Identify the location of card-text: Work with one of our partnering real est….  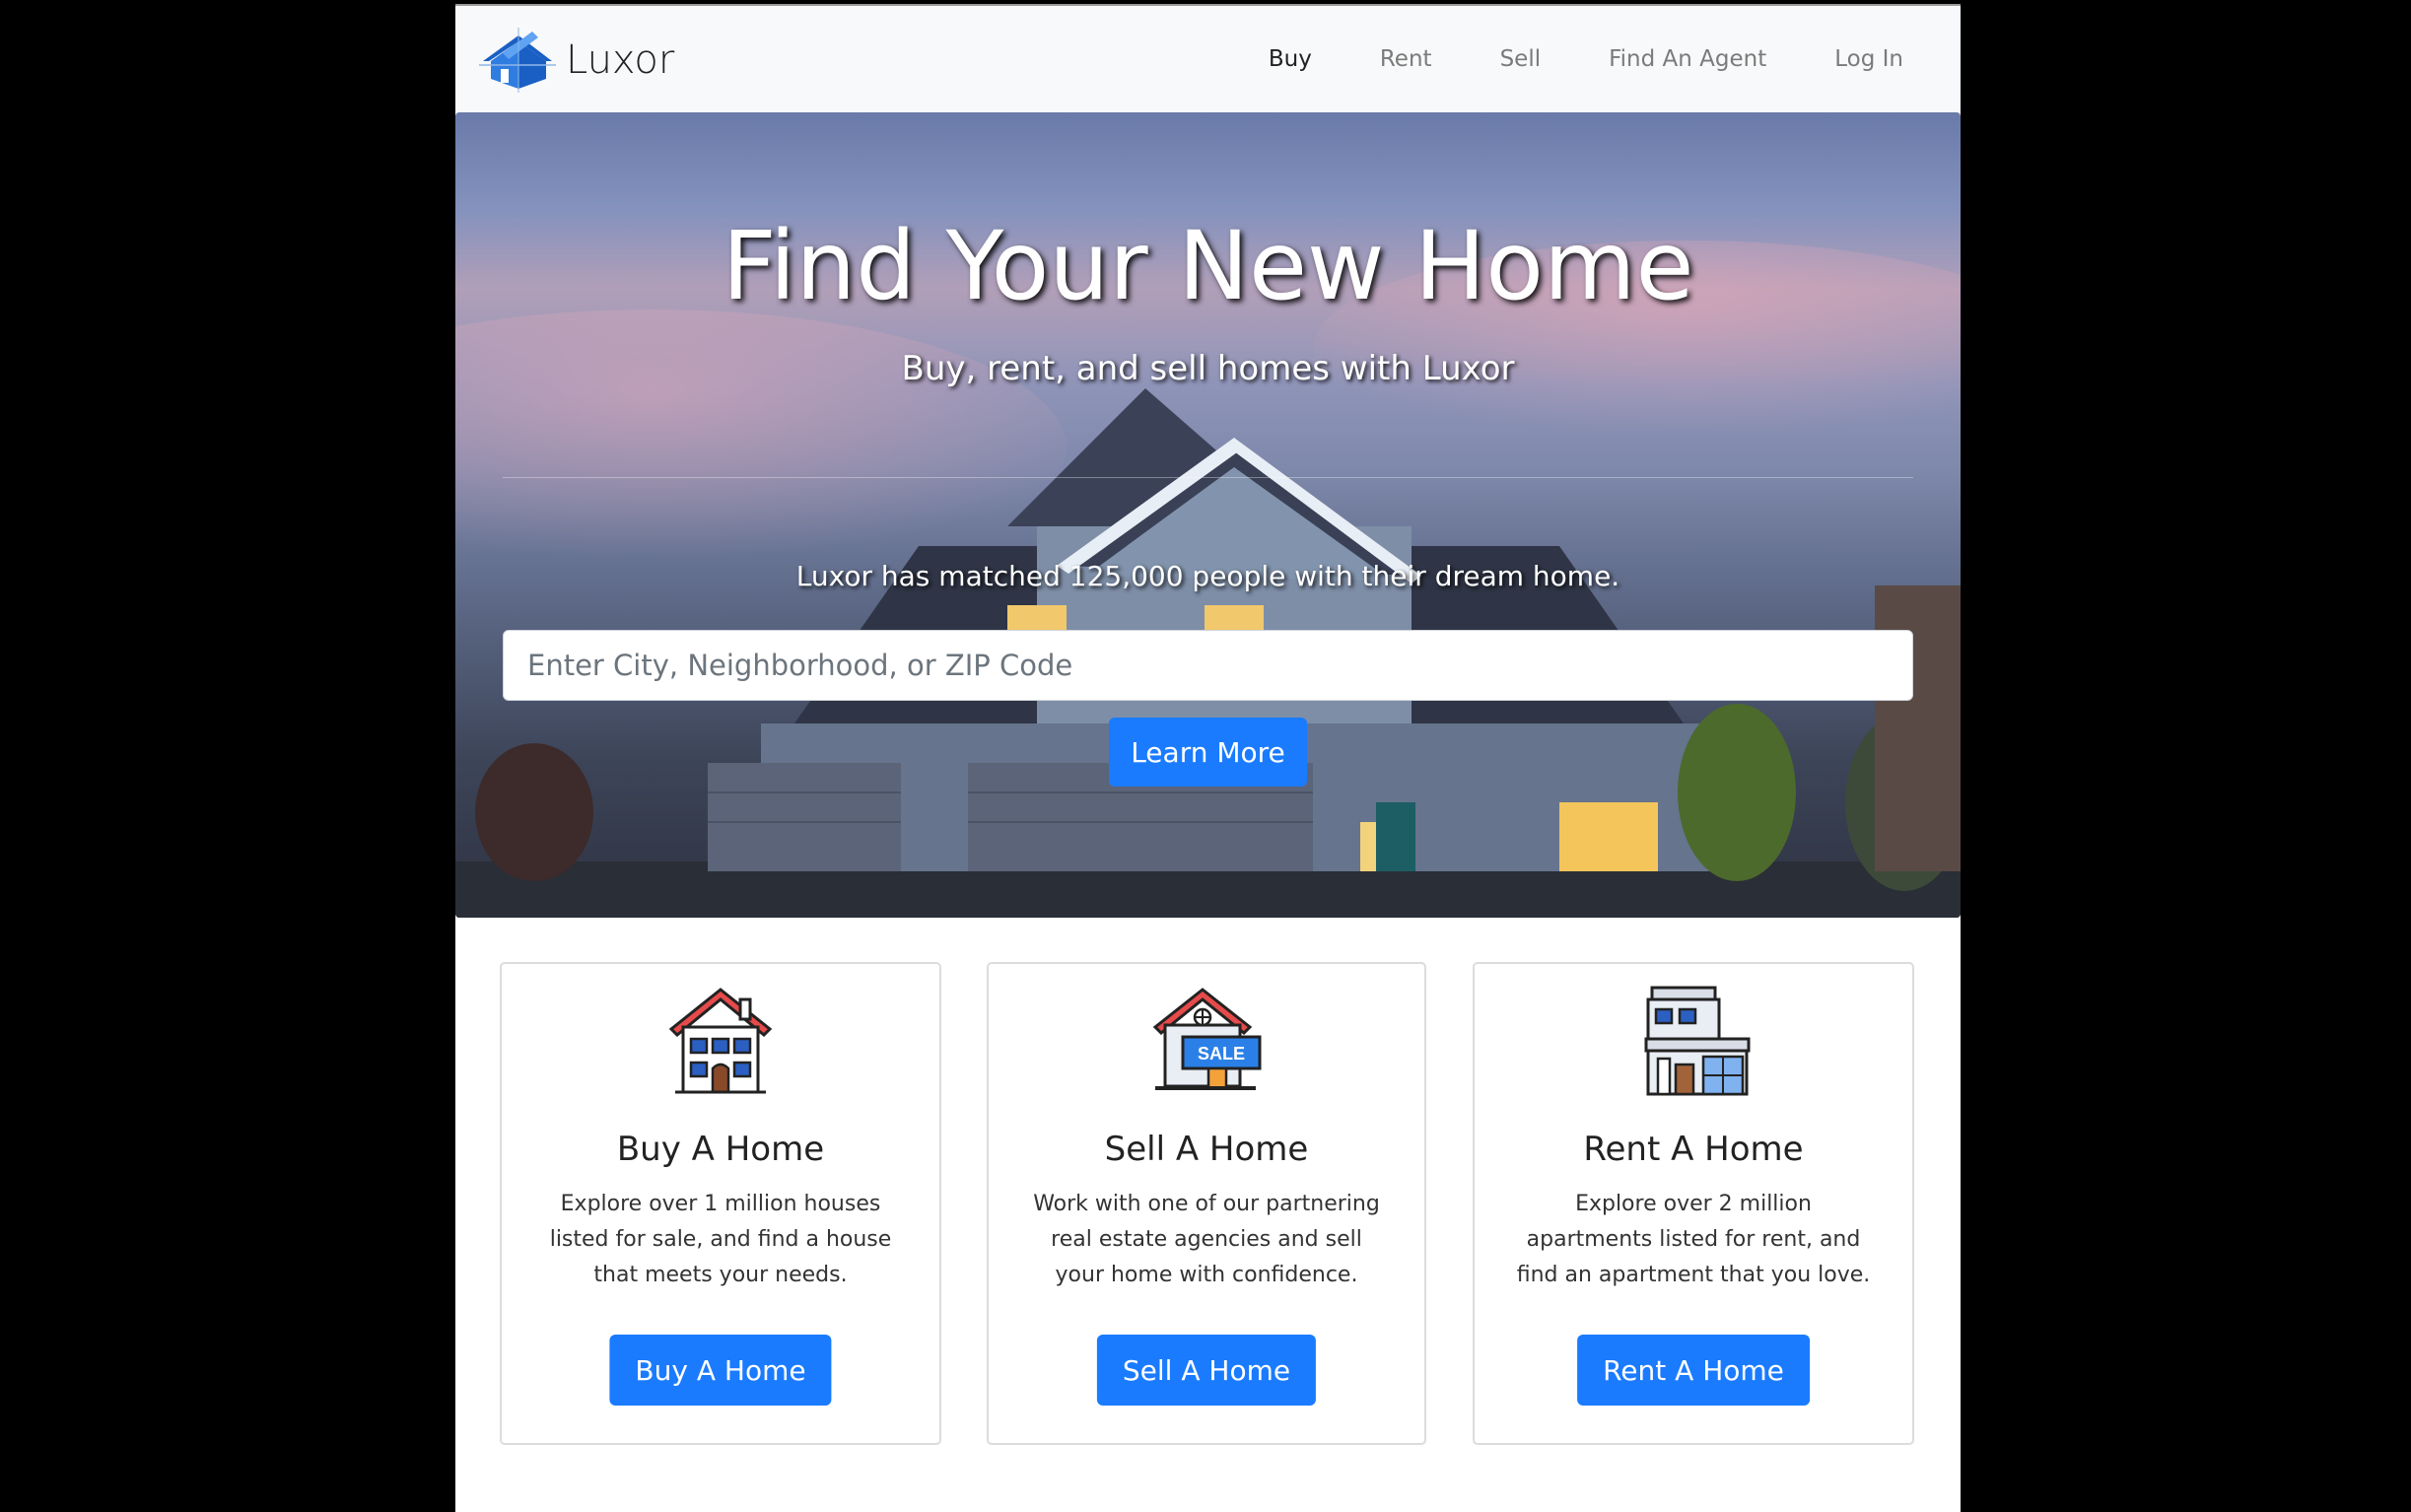
(1206, 1240).